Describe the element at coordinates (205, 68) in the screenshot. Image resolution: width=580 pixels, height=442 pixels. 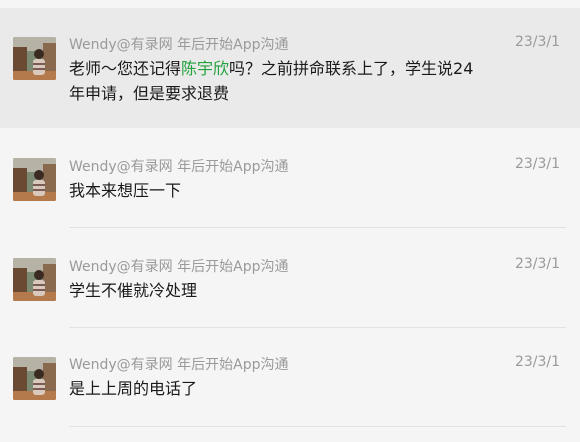
I see `highlighted-name: 陈宇欣` at that location.